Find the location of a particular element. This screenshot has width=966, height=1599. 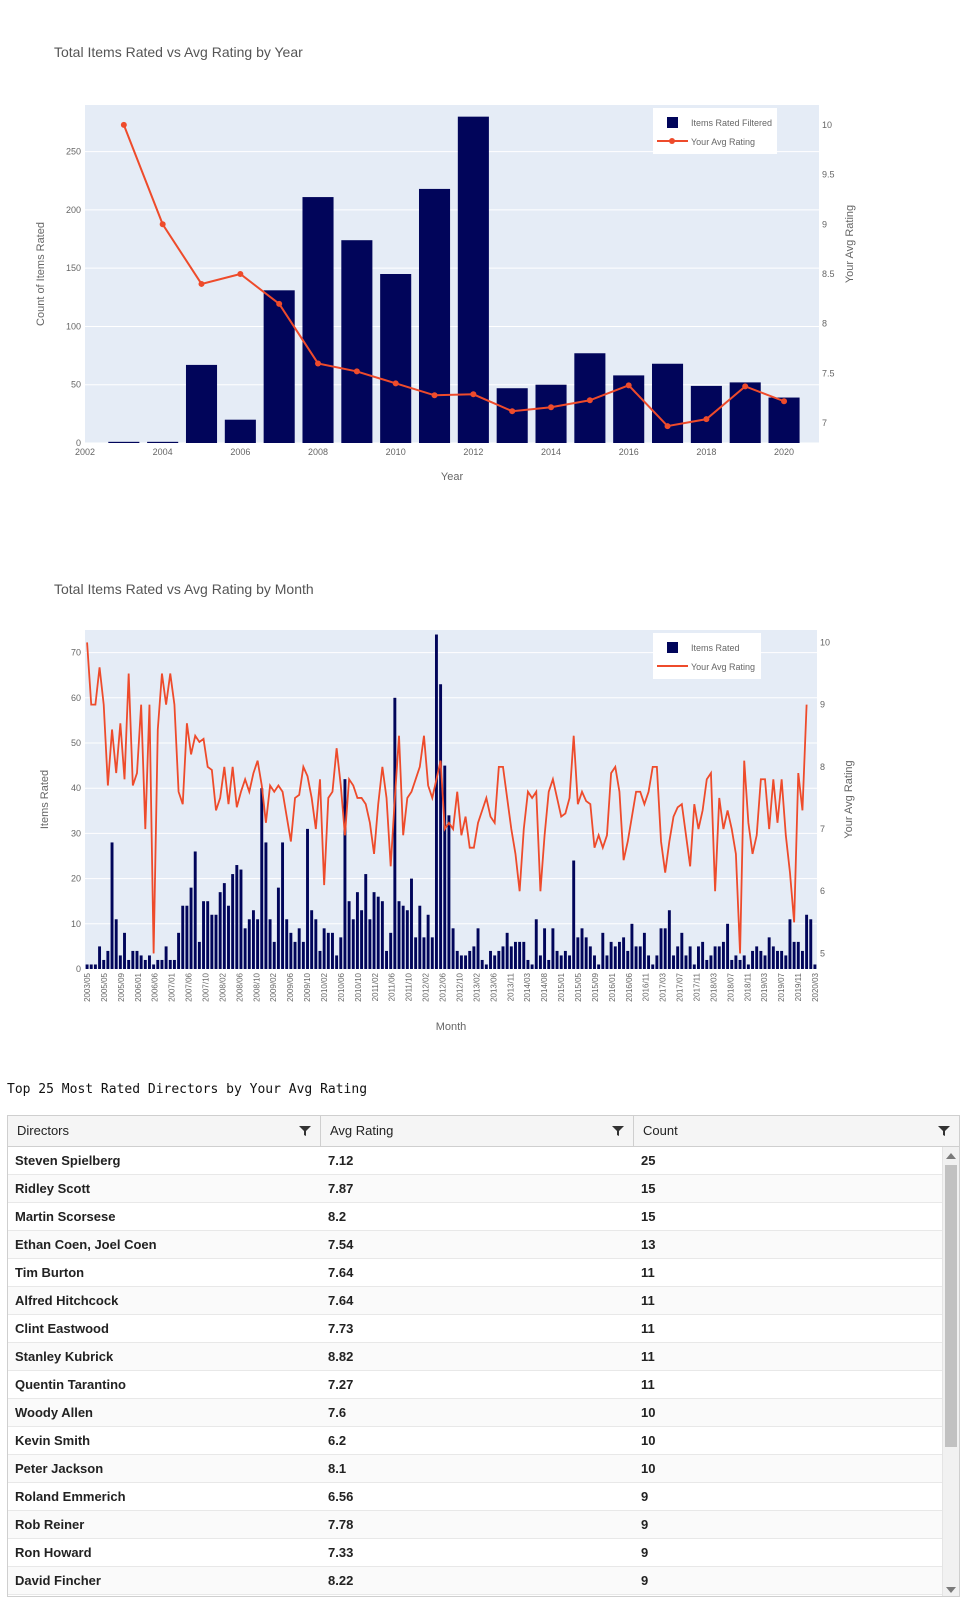

x-tick-label: 2002 is located at coordinates (85, 452).